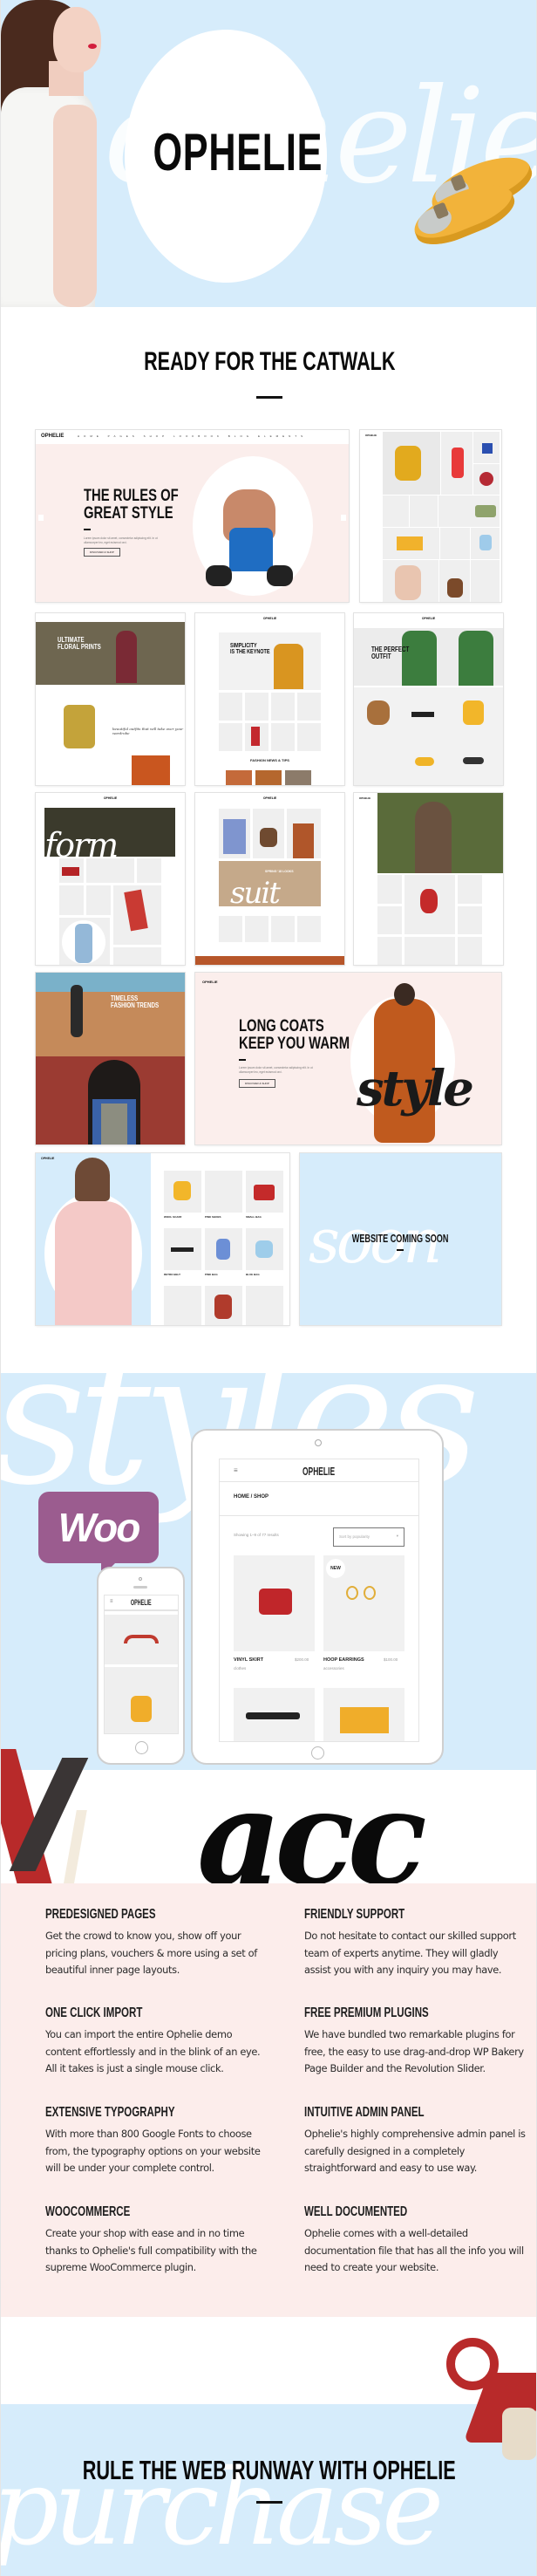  I want to click on screenshot-coming-soon: soon WEBSITE COMING SOON, so click(400, 1239).